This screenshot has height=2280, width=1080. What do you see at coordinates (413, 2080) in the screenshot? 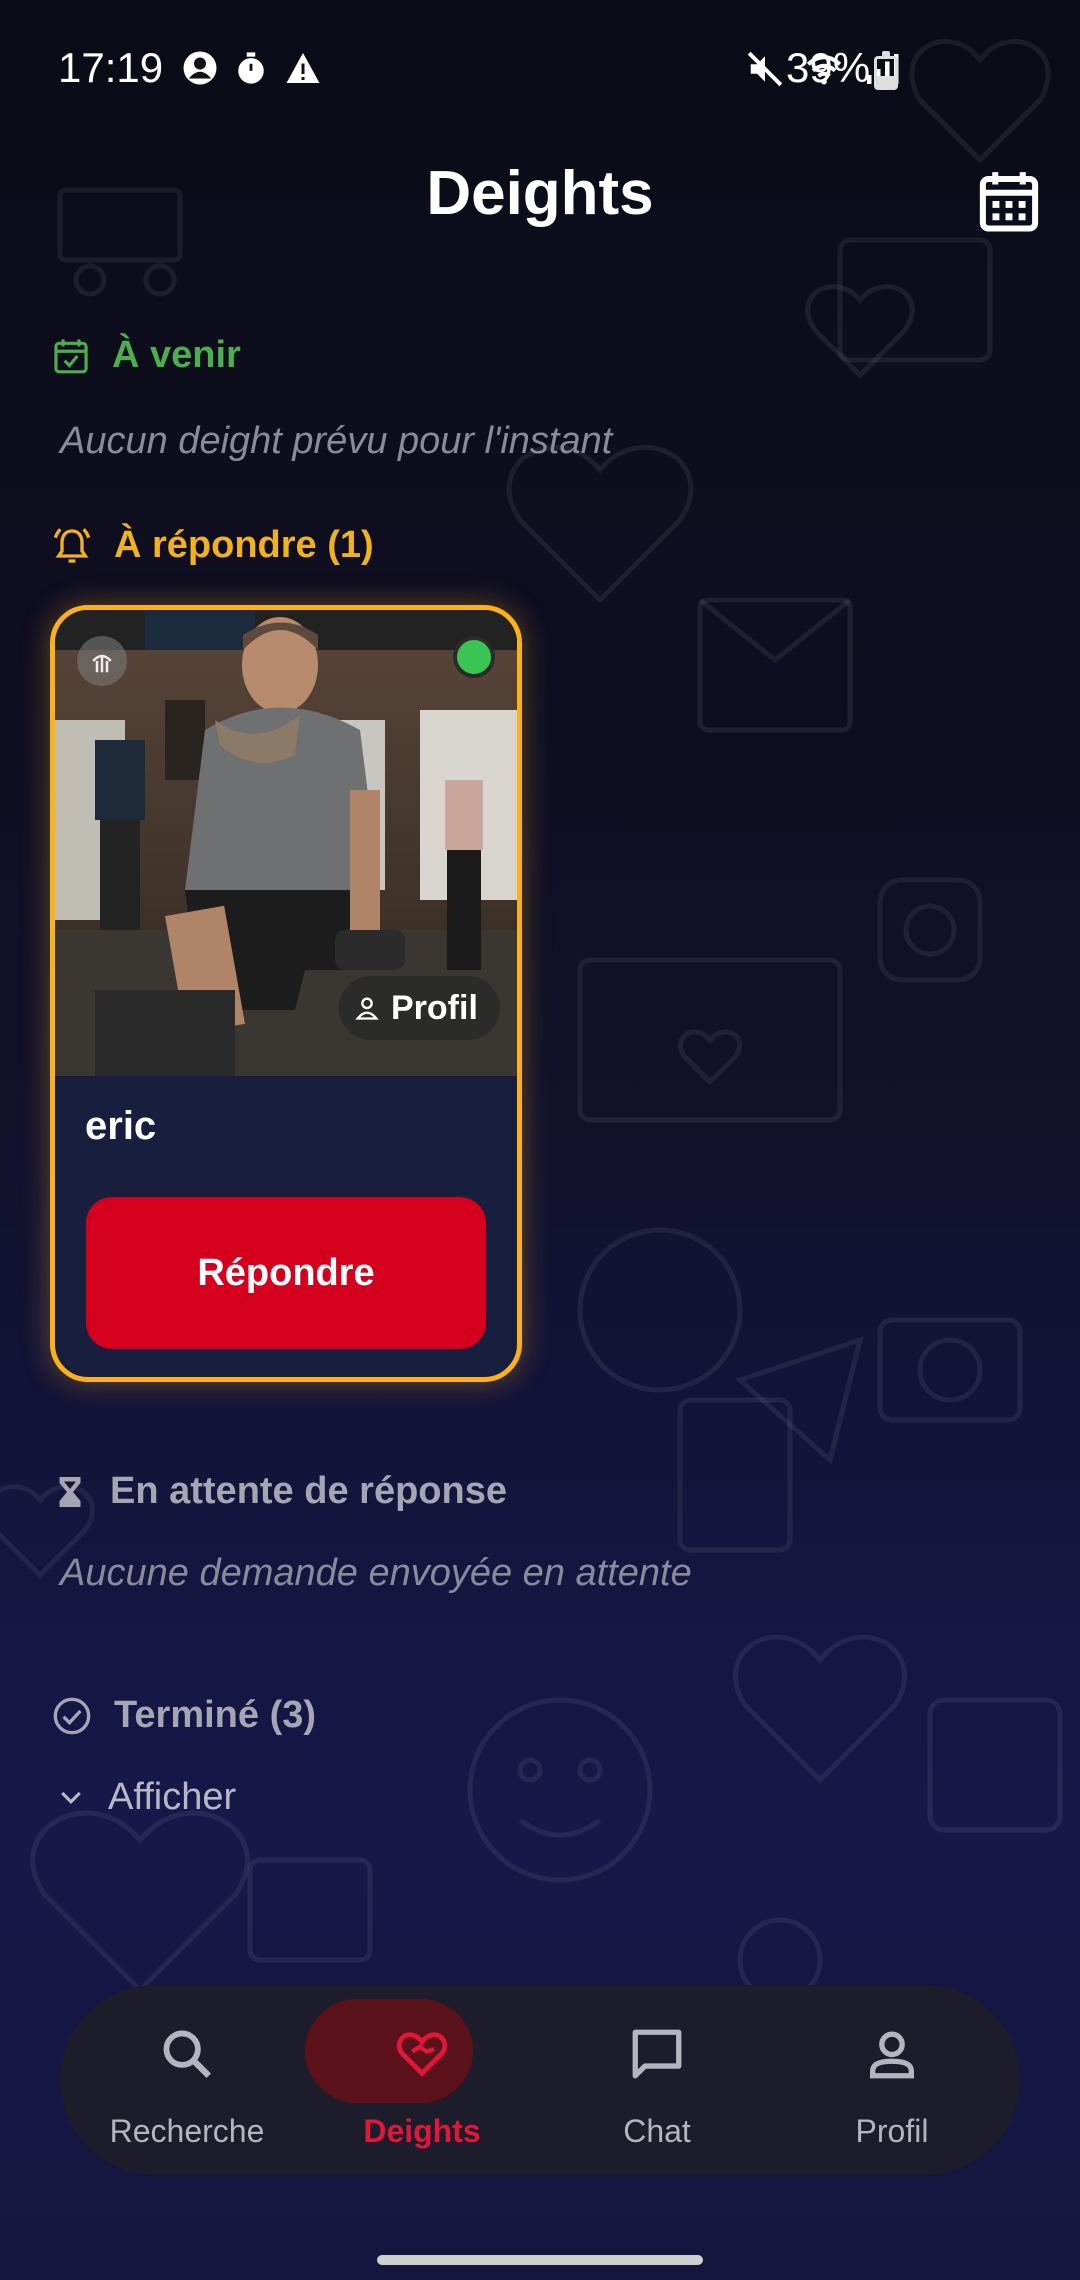
I see `nav-item-deights: Deights` at bounding box center [413, 2080].